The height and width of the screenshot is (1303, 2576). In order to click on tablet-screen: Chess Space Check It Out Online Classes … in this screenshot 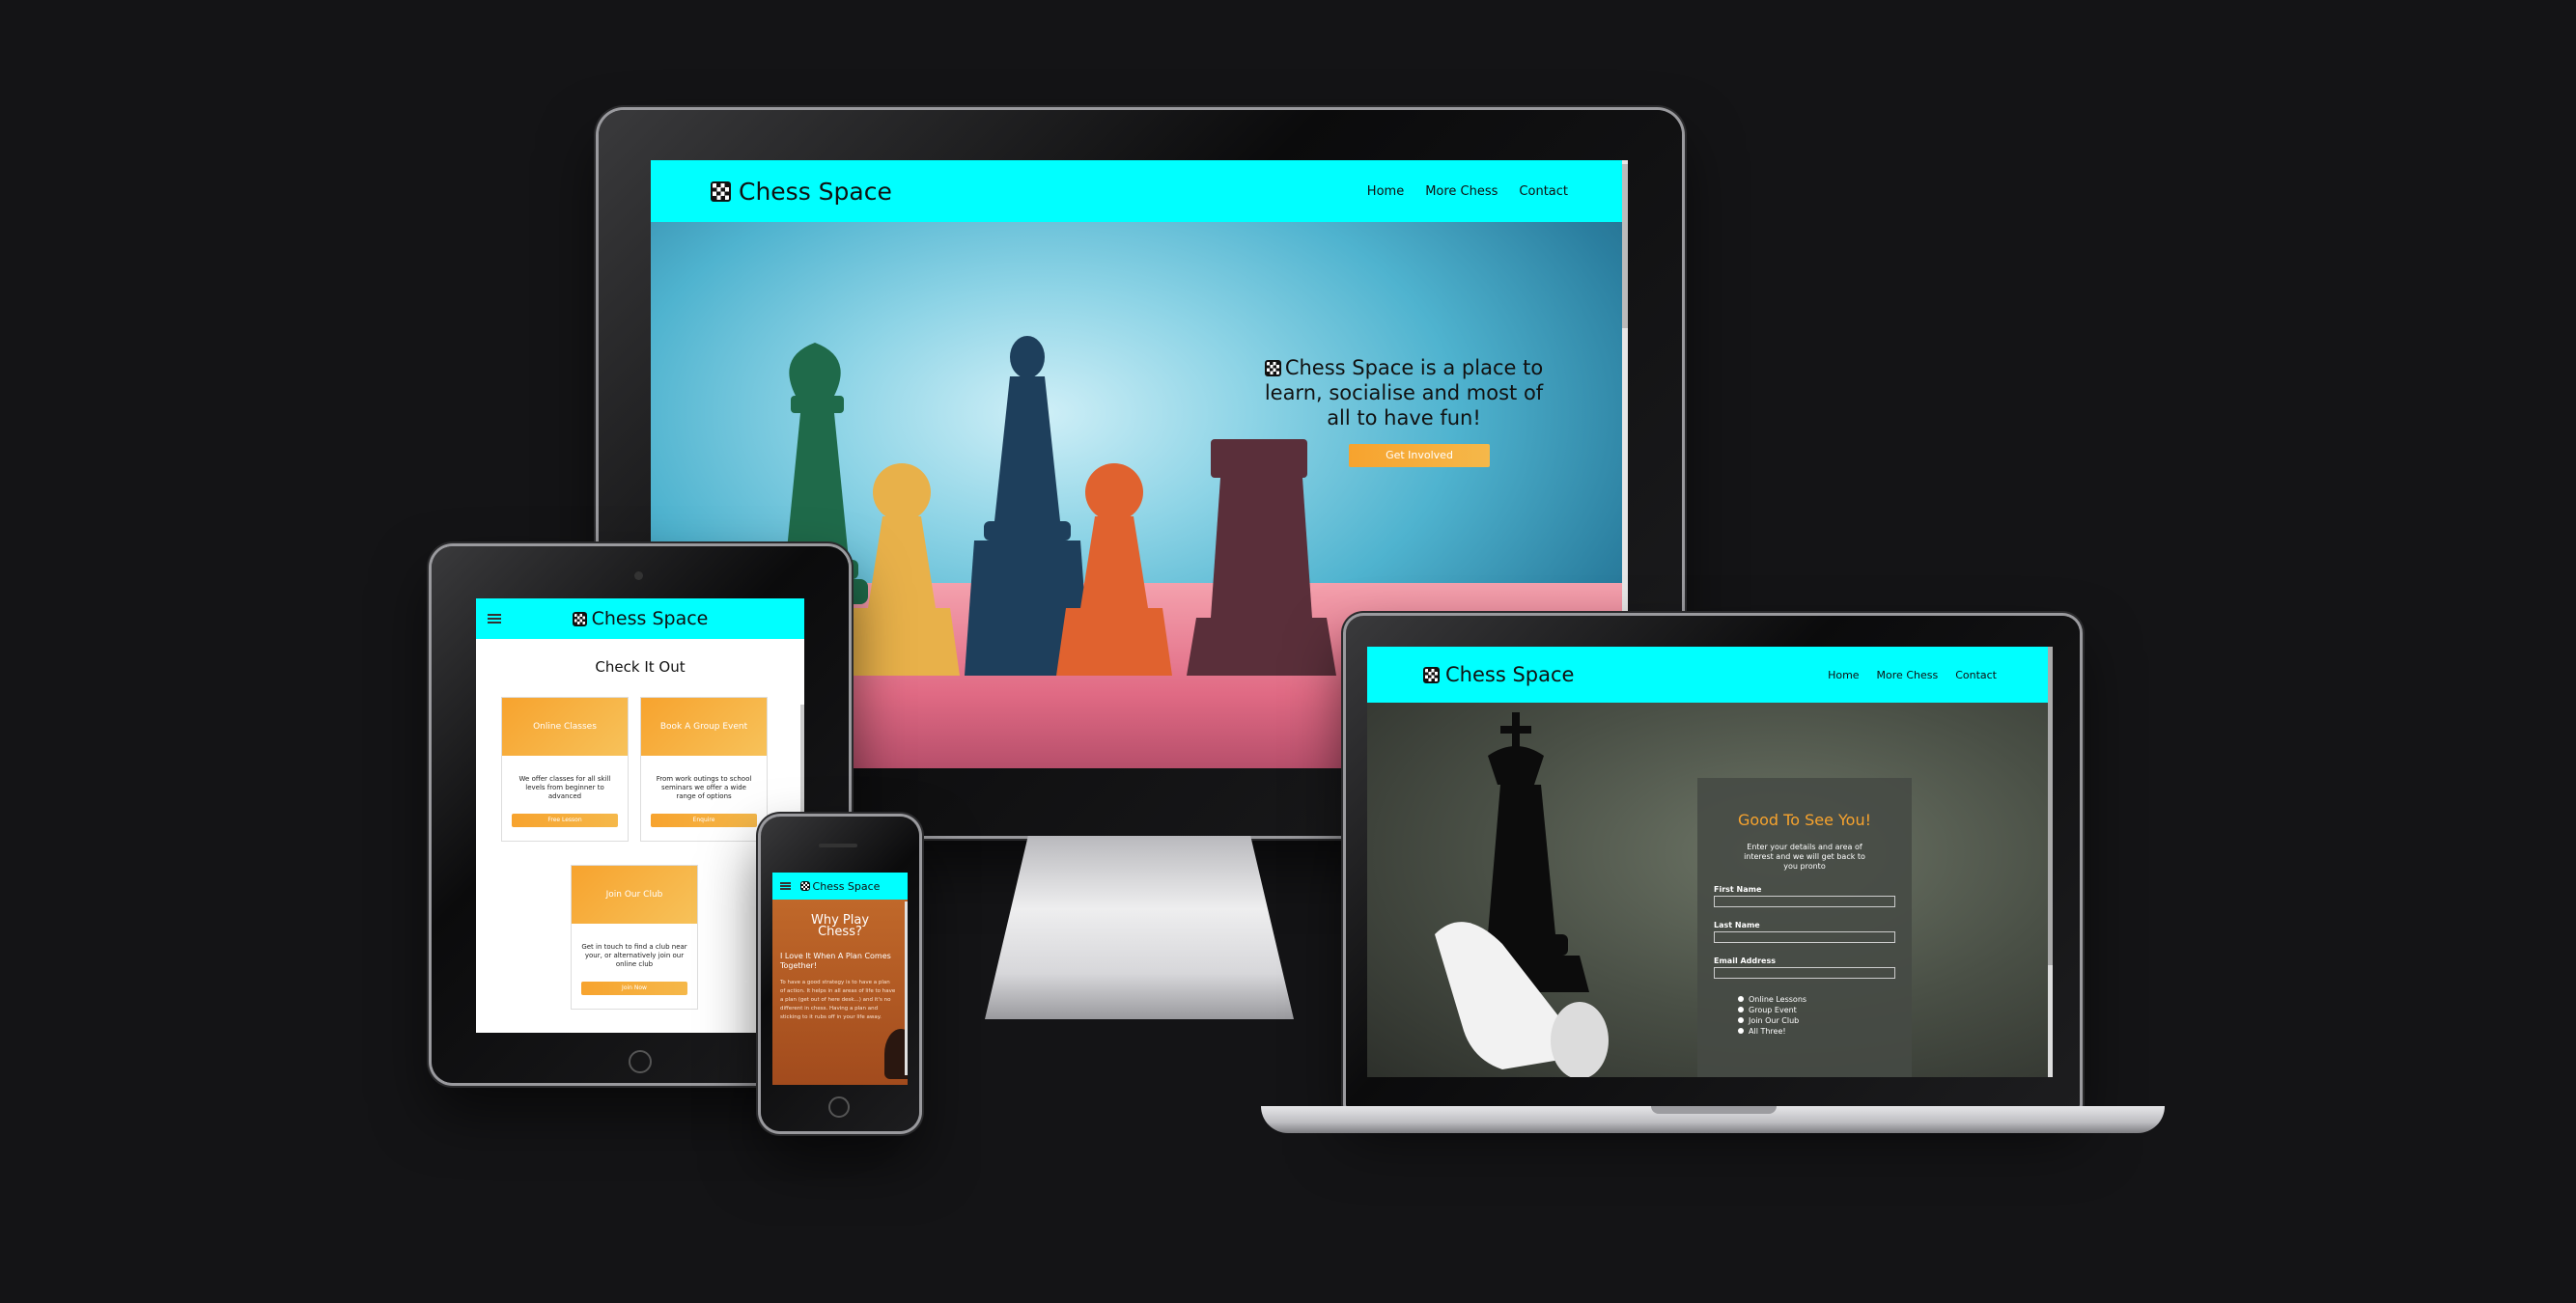, I will do `click(640, 815)`.